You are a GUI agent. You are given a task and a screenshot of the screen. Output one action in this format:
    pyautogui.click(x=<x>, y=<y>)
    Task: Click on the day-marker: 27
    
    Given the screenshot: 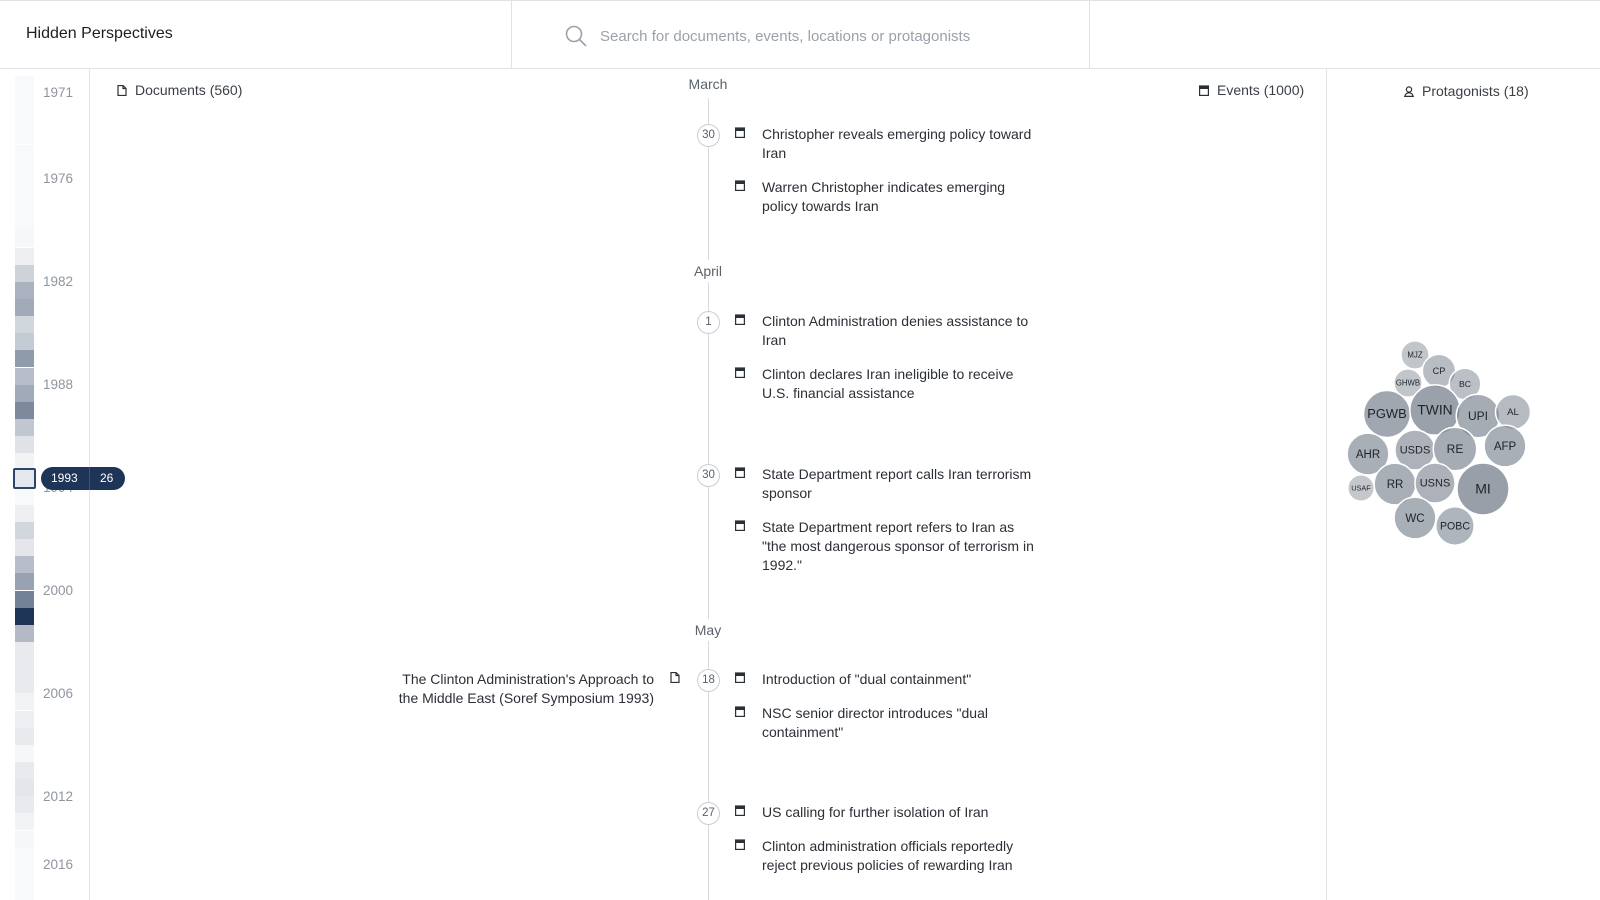 What is the action you would take?
    pyautogui.click(x=708, y=813)
    